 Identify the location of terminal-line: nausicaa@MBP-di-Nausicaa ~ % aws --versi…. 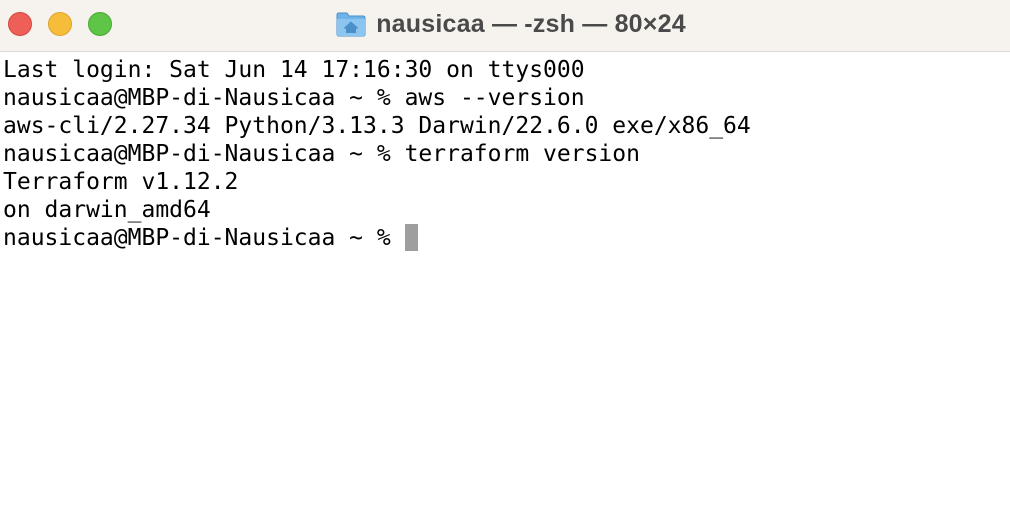
(294, 98).